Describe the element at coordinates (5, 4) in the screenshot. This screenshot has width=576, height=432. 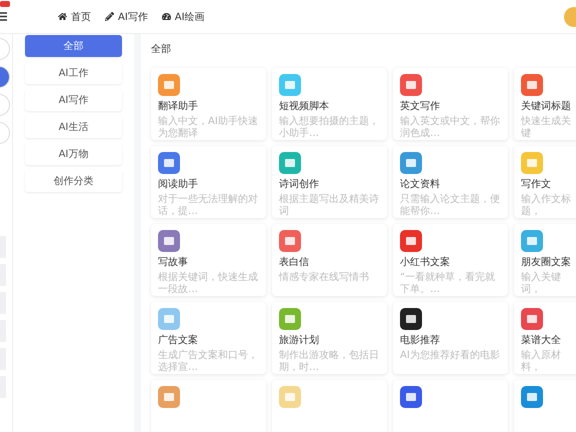
I see `notification-badge` at that location.